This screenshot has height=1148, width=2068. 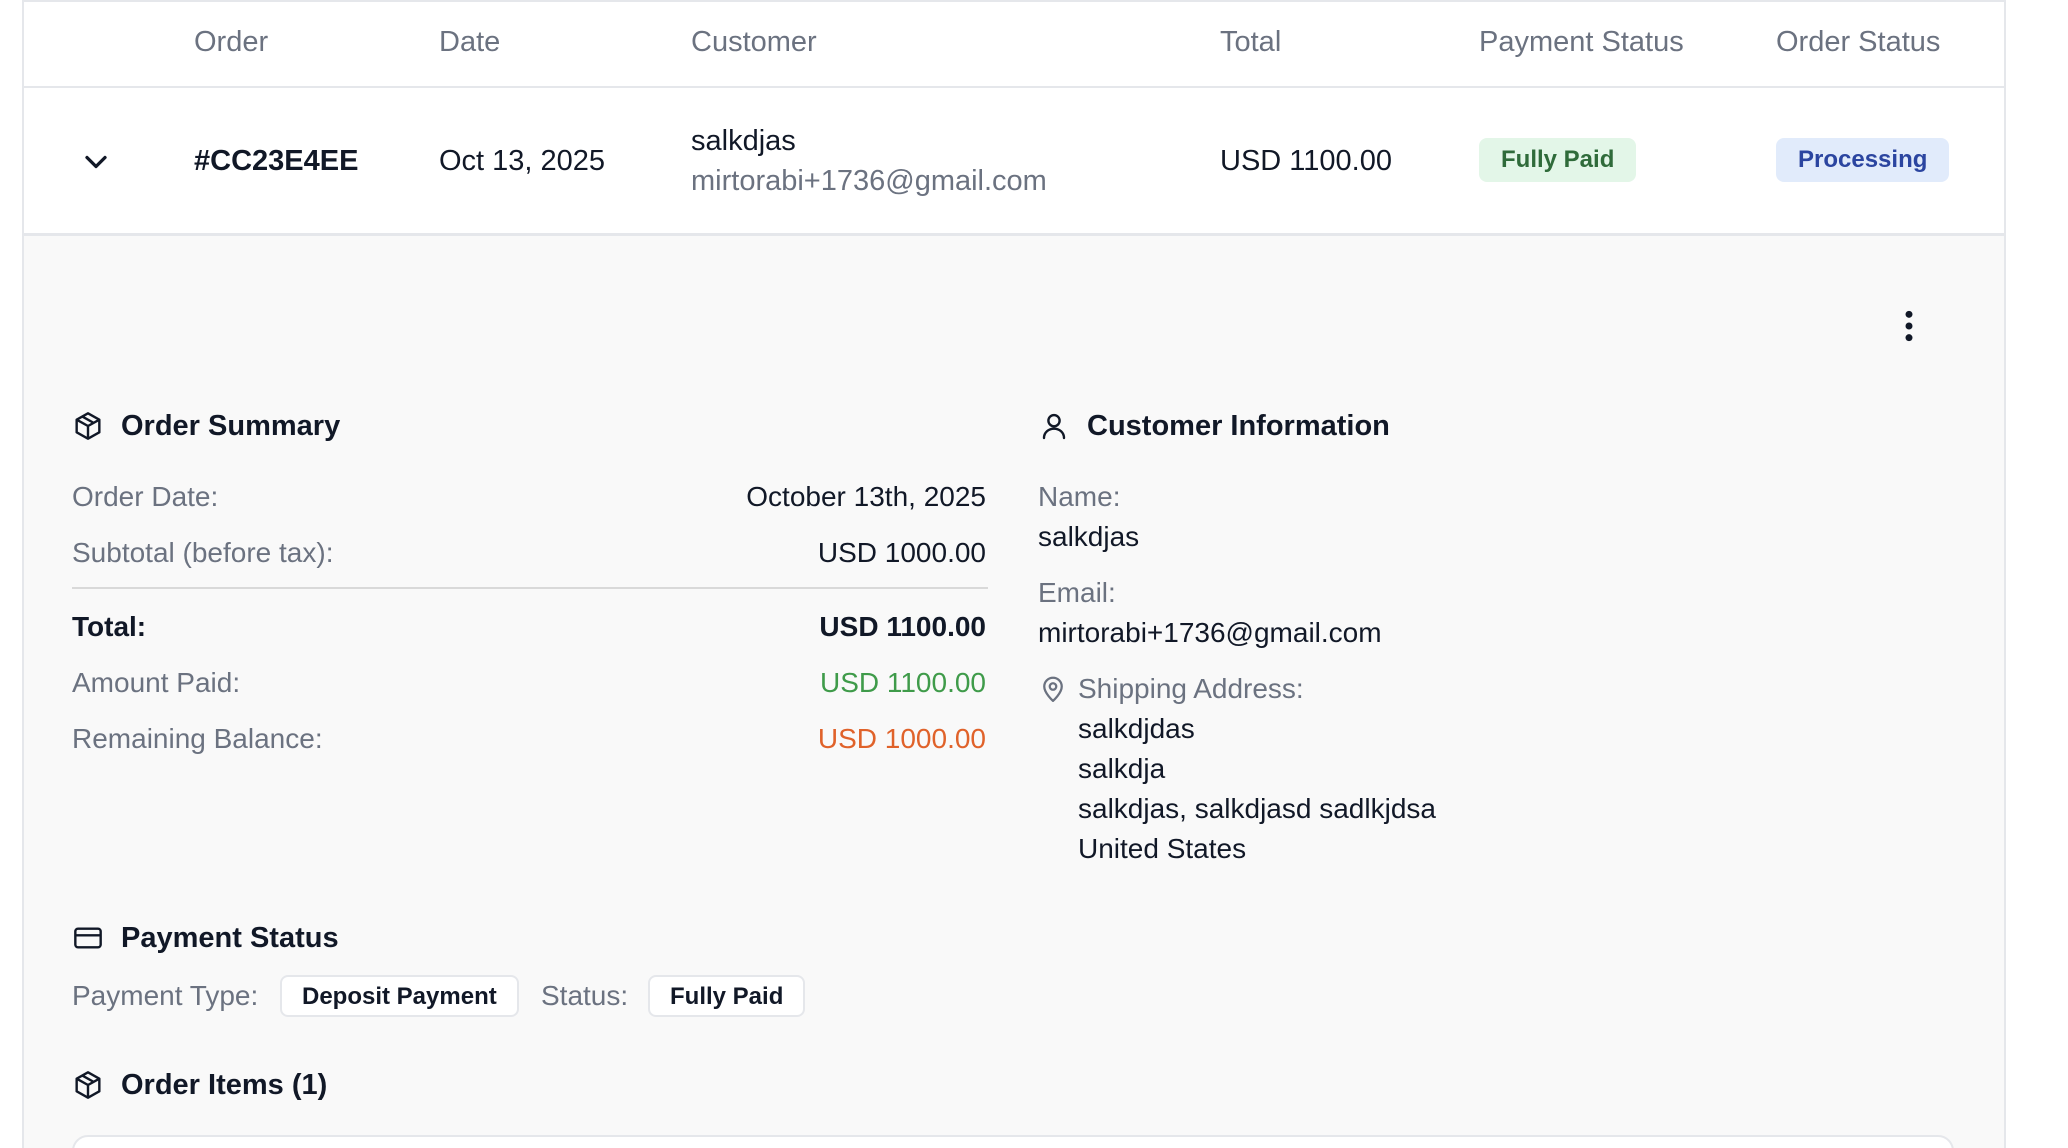 What do you see at coordinates (1250, 42) in the screenshot?
I see `column-header-total: Total` at bounding box center [1250, 42].